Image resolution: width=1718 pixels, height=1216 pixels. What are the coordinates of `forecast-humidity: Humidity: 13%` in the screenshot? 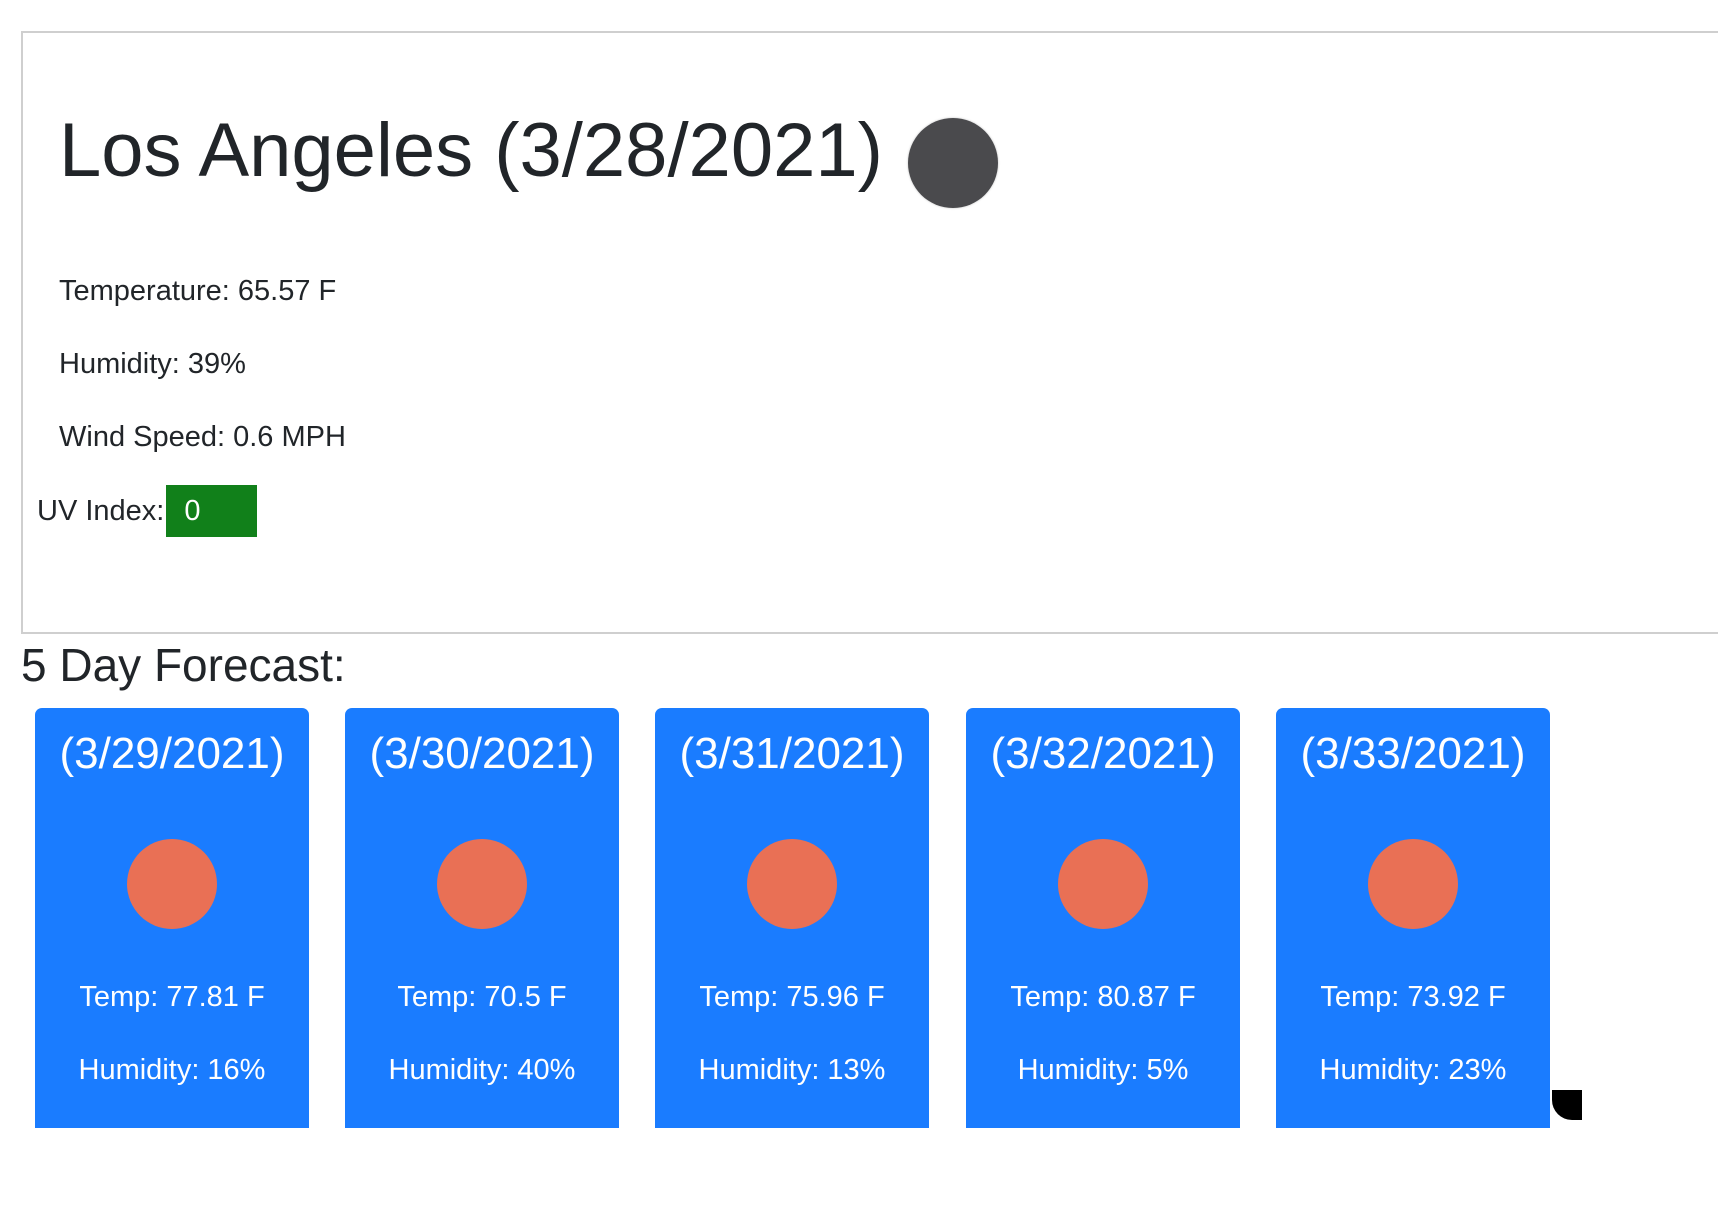 It's located at (792, 1070).